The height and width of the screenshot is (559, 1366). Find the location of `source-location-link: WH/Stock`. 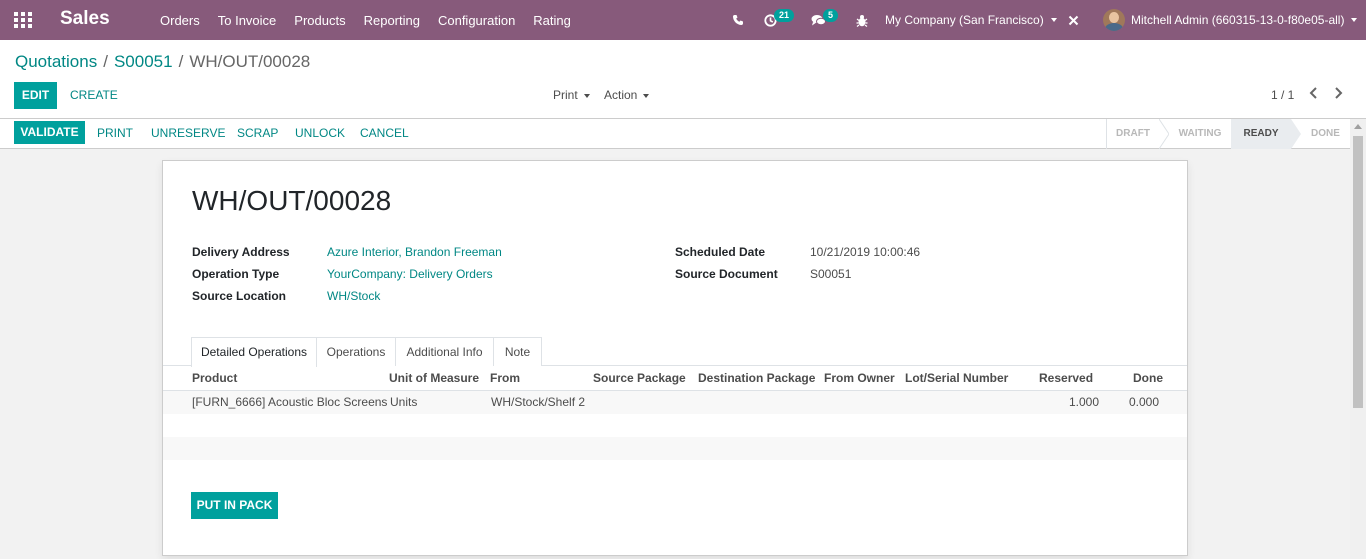

source-location-link: WH/Stock is located at coordinates (353, 296).